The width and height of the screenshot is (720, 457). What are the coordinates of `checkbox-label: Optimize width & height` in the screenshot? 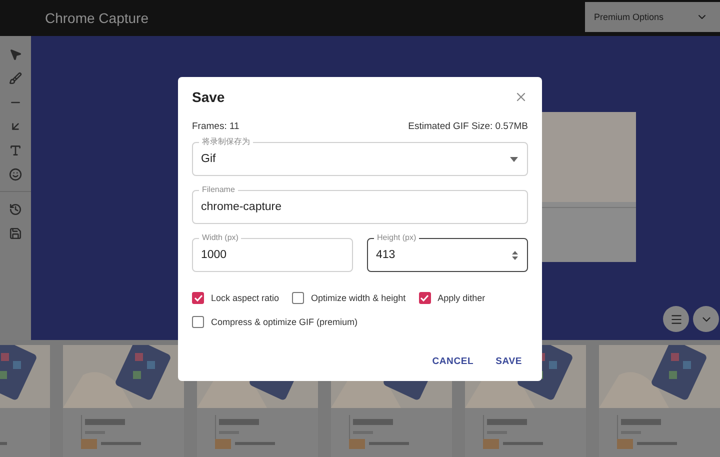 It's located at (358, 298).